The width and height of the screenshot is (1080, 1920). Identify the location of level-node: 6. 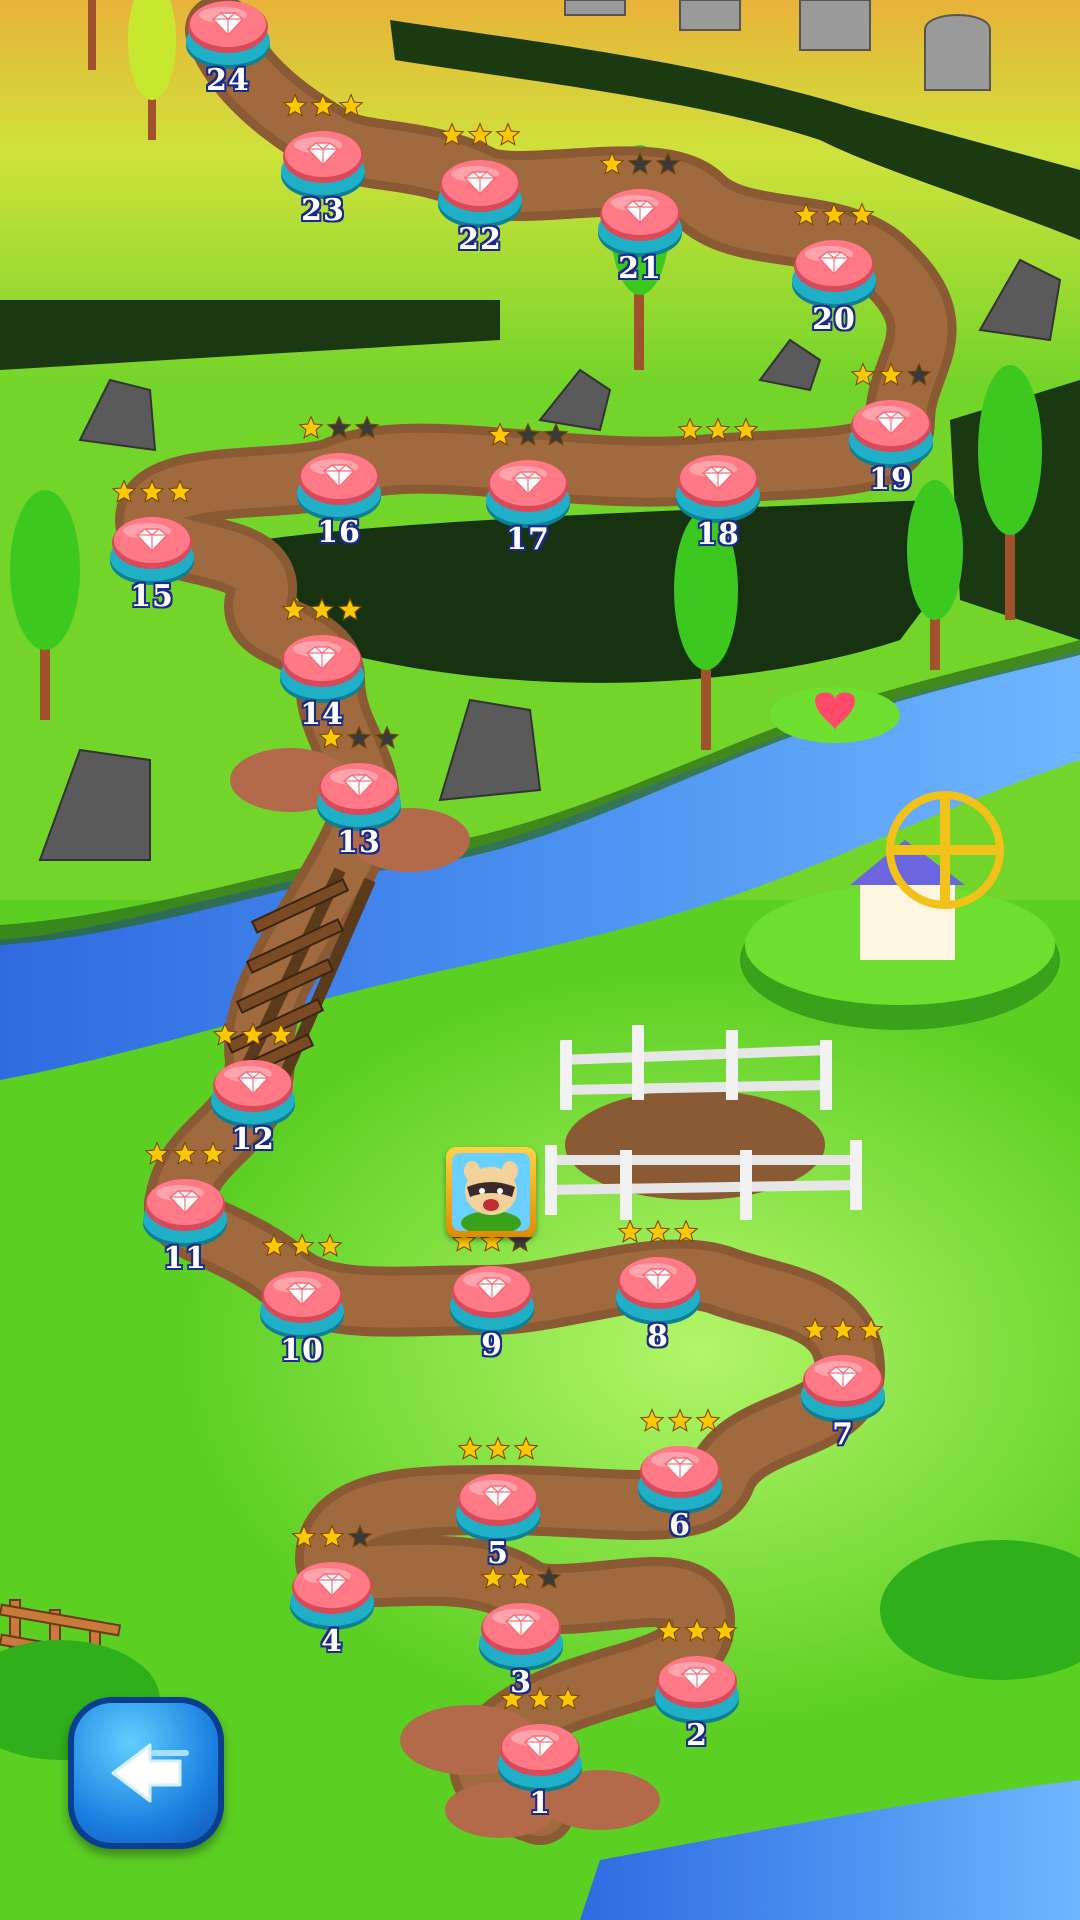
(680, 1478).